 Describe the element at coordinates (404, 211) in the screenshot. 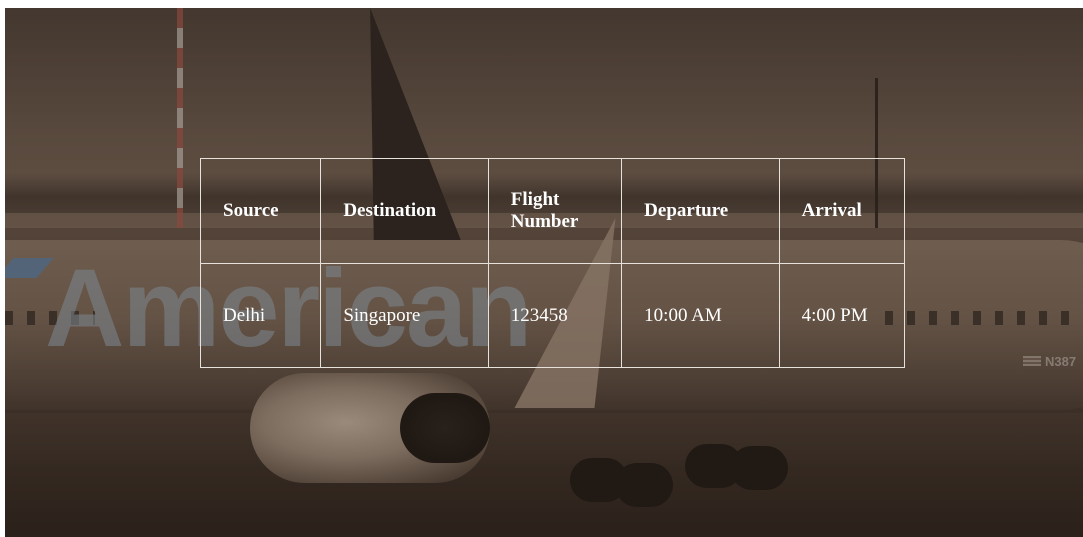

I see `header-destination: Destination` at that location.